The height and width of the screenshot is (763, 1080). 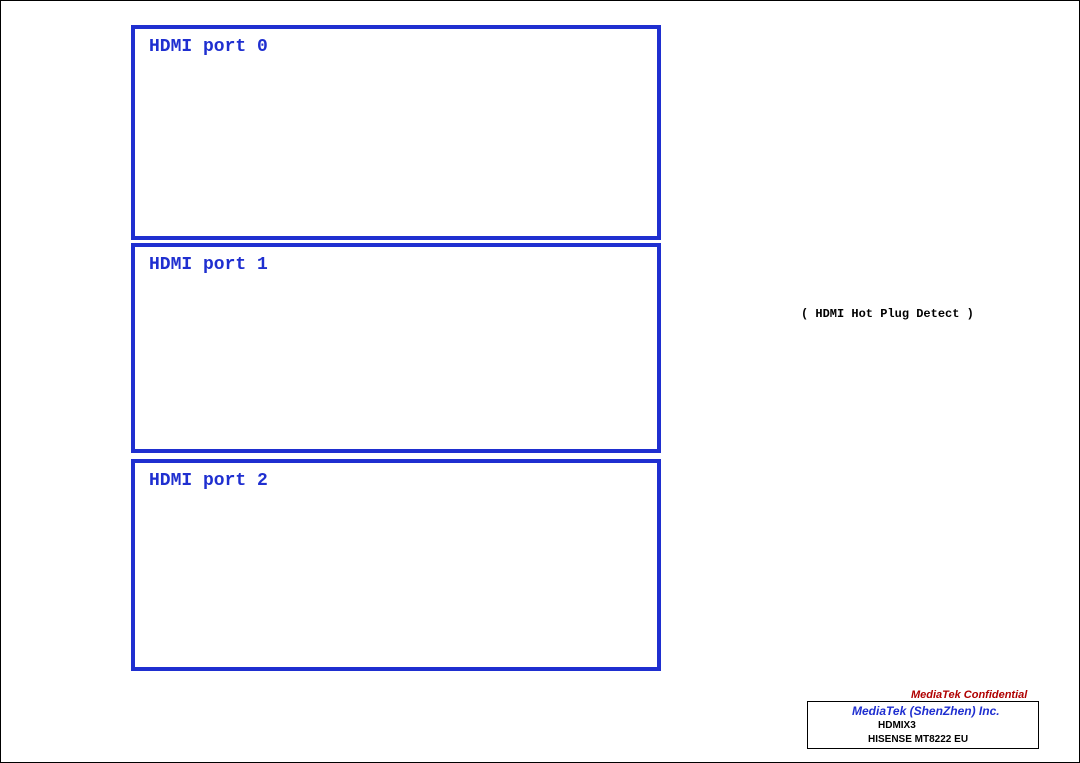 I want to click on hdmi-port-0-title: HDMI port 0, so click(x=208, y=47).